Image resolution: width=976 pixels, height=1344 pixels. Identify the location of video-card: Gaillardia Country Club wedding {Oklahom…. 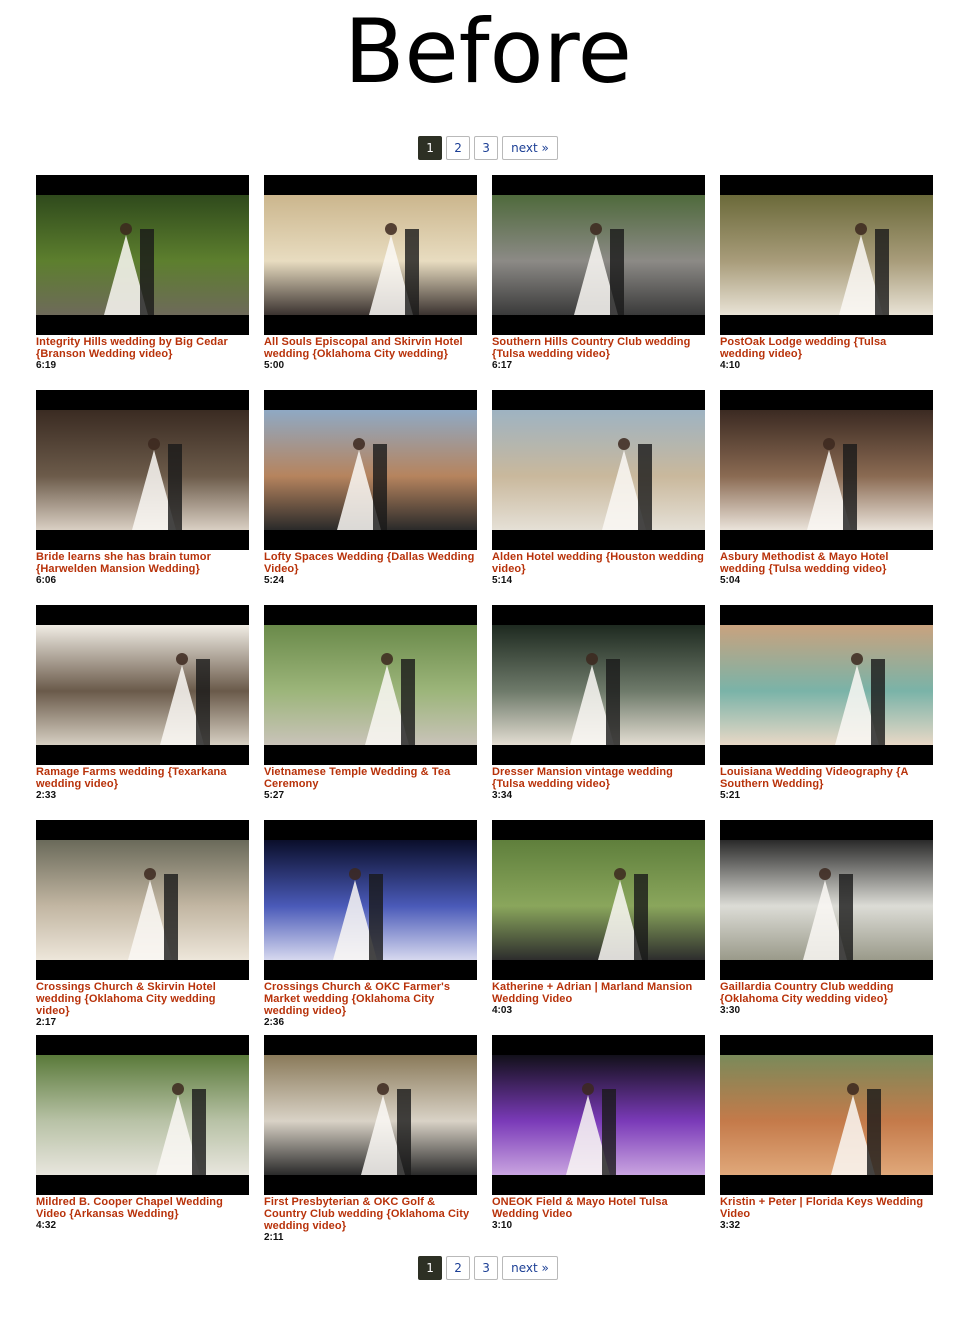
(826, 927).